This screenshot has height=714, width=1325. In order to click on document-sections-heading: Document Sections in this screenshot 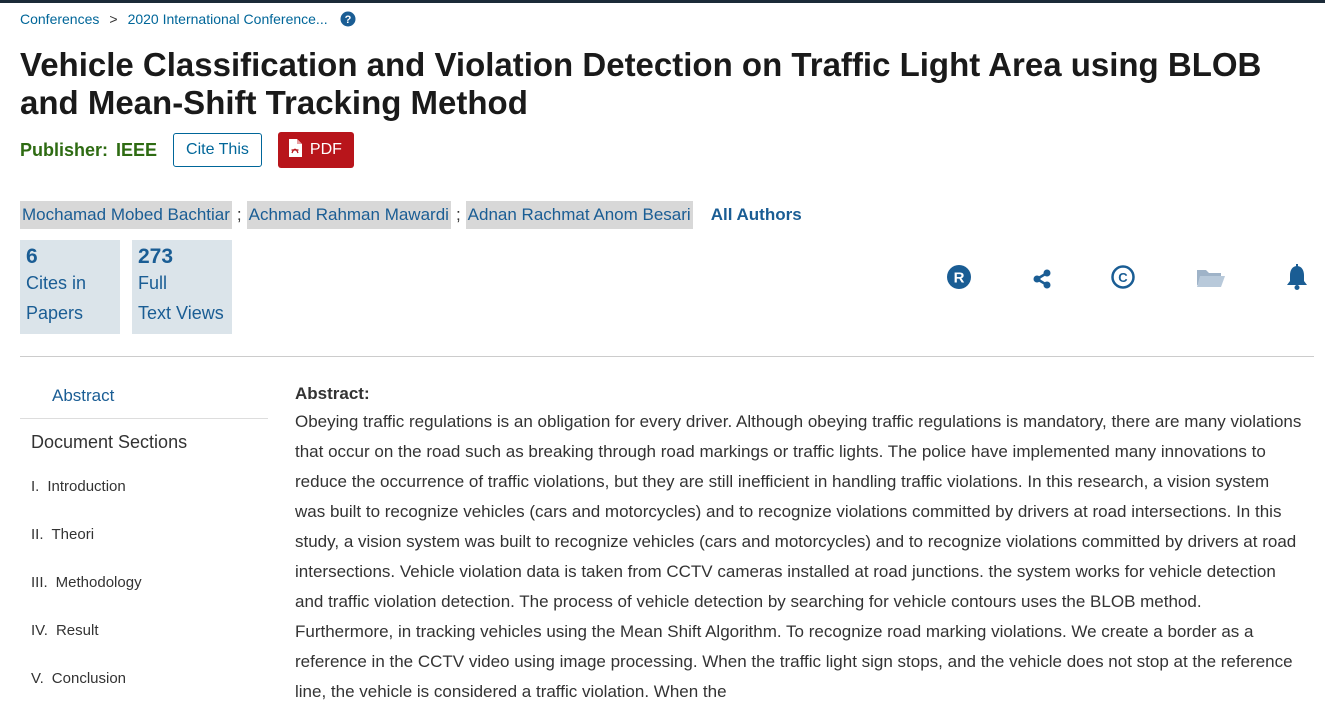, I will do `click(109, 442)`.